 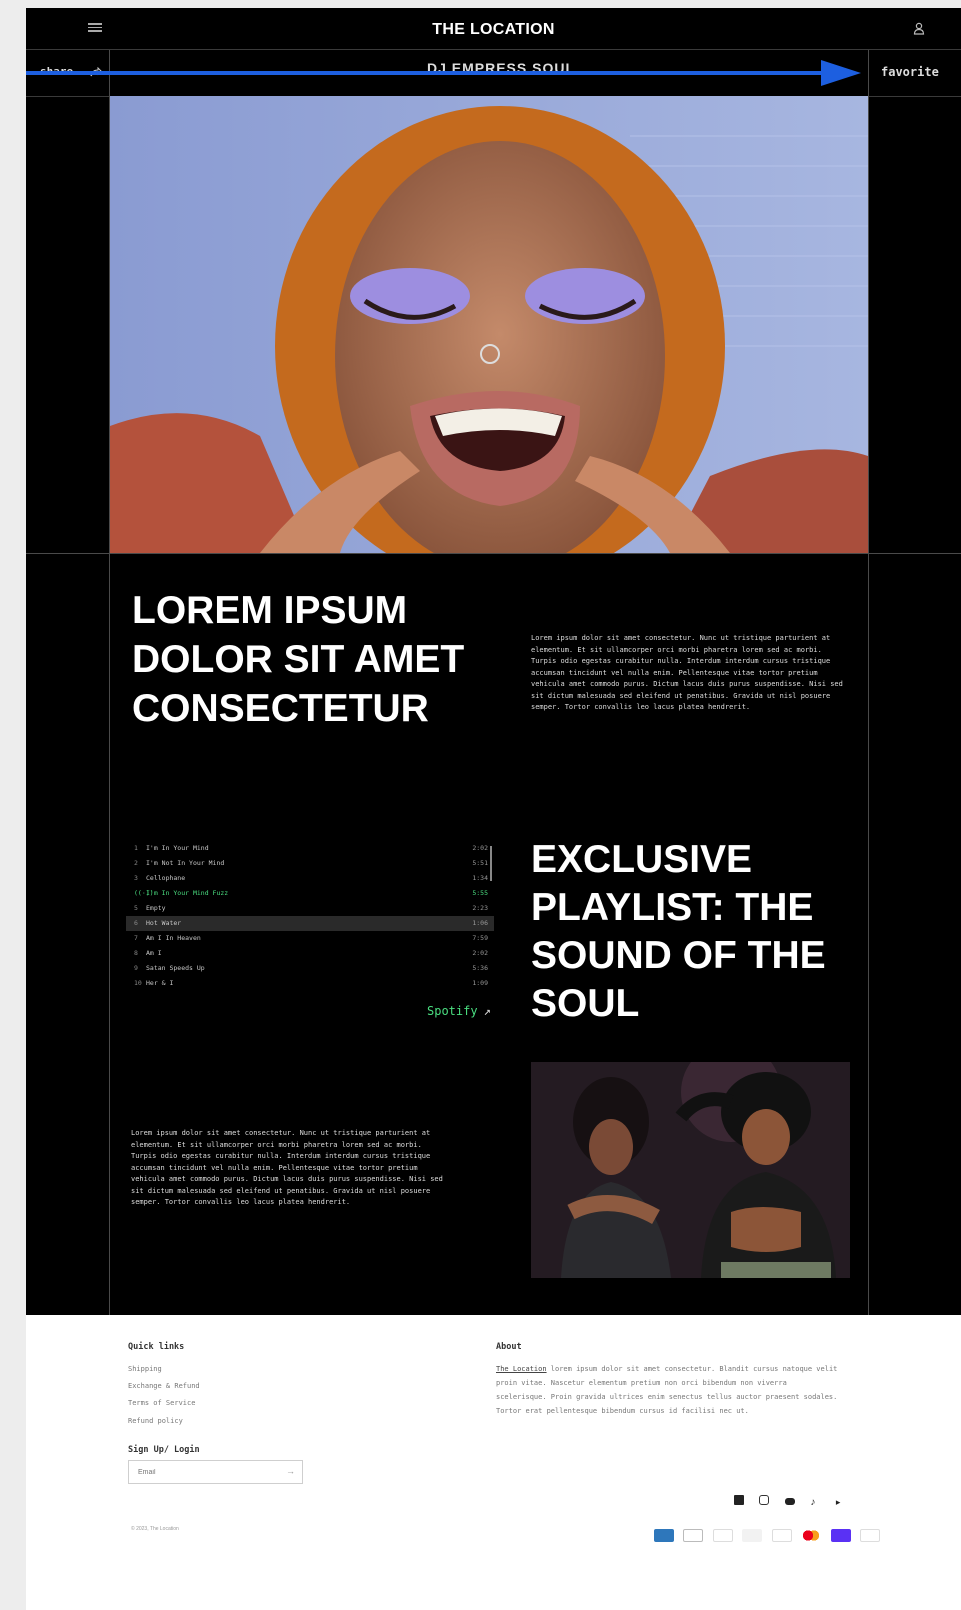 I want to click on track-row: 8 Am I 2:02, so click(x=310, y=953).